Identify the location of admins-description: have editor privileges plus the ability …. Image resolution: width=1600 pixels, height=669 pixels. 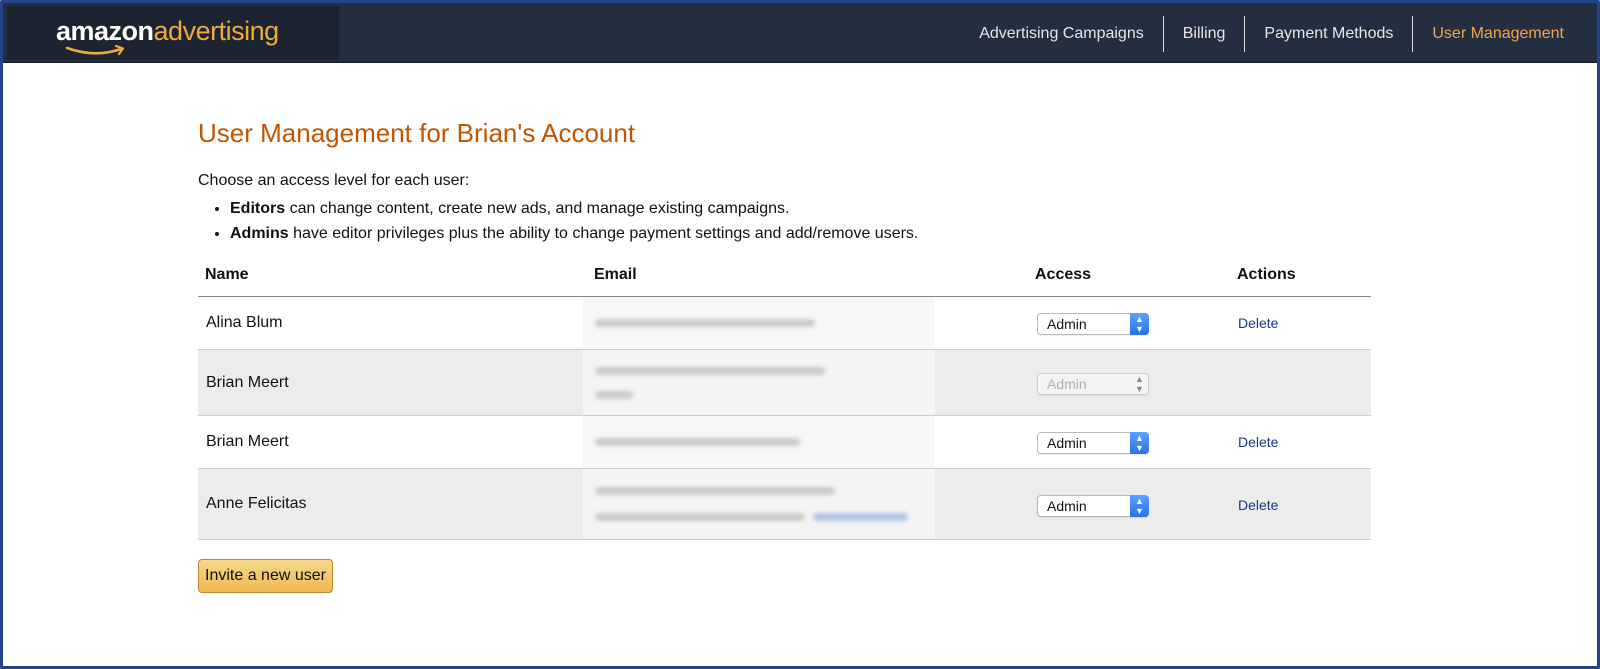
(603, 233).